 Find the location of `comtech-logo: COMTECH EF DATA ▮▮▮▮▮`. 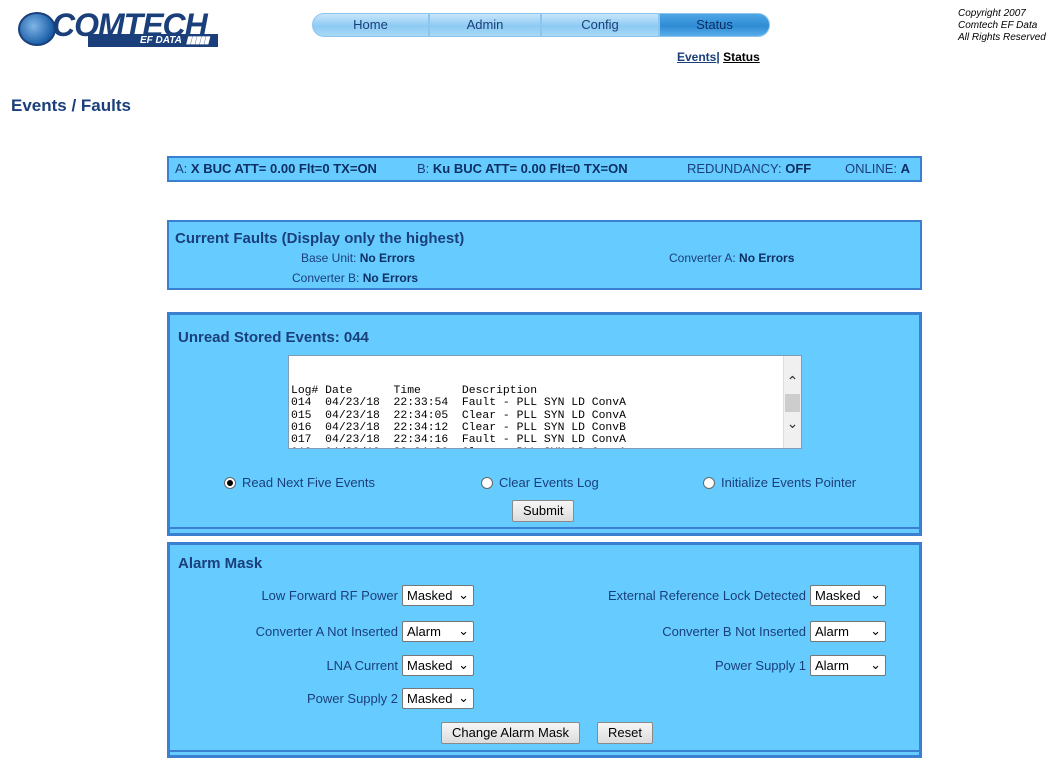

comtech-logo: COMTECH EF DATA ▮▮▮▮▮ is located at coordinates (125, 27).